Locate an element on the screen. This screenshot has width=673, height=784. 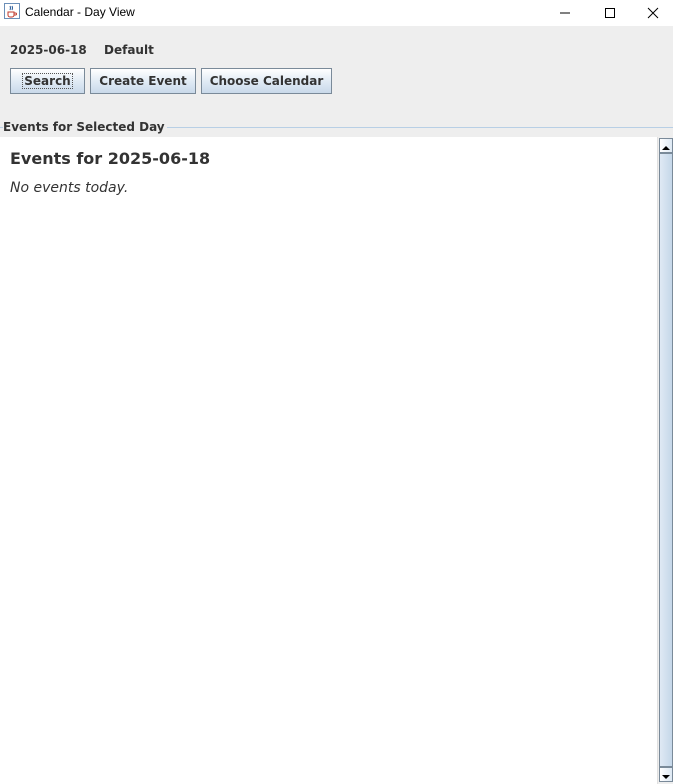
java-cup-icon is located at coordinates (12, 11).